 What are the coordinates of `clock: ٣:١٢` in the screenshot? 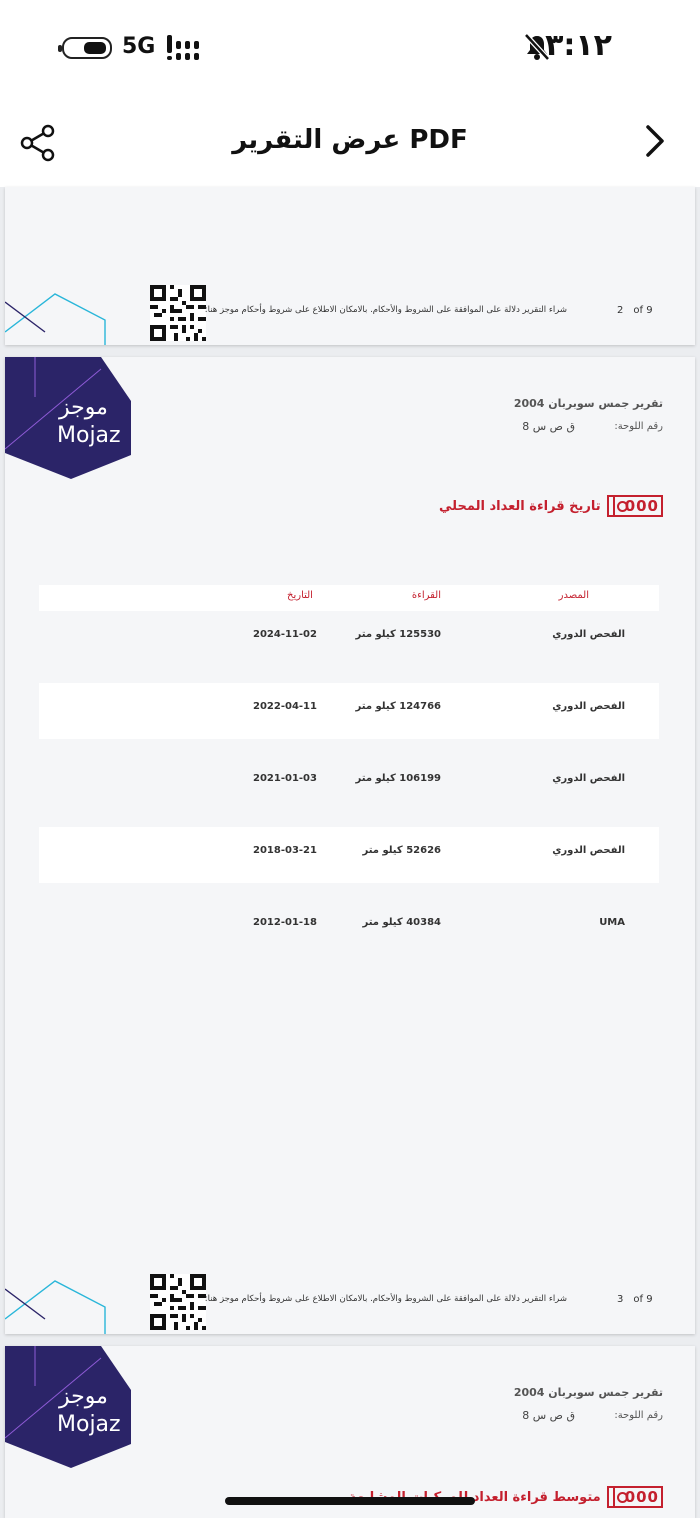 It's located at (578, 45).